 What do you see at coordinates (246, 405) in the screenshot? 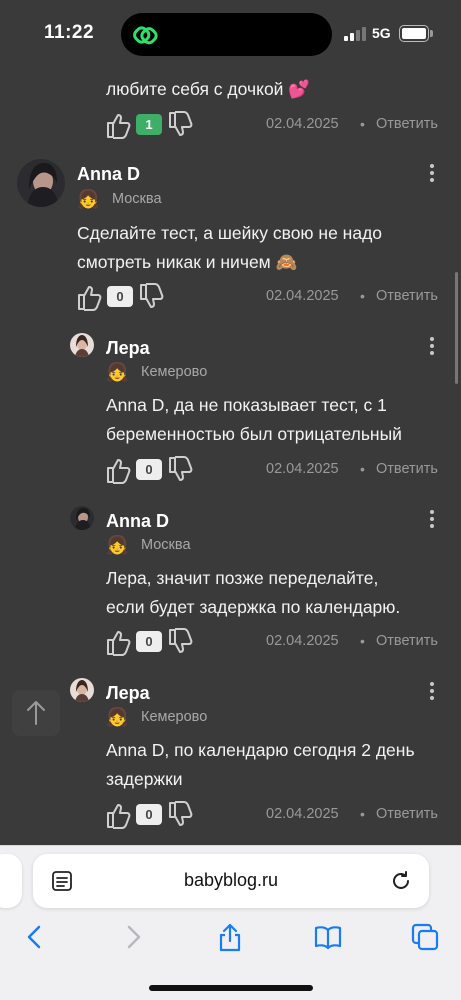
I see `comment-text-line: Anna D, да не показывает тест, с 1` at bounding box center [246, 405].